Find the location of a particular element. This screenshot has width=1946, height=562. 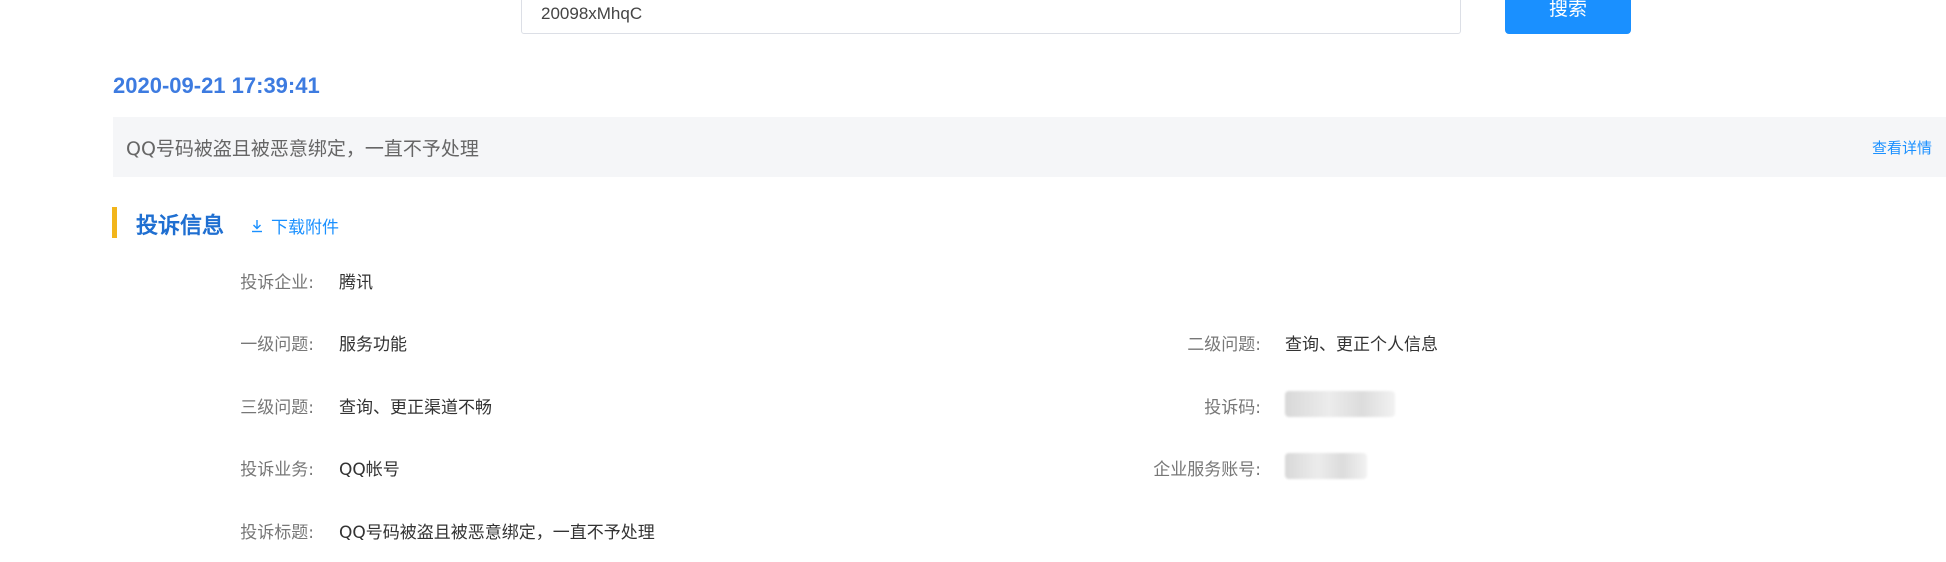

service-account-redaction is located at coordinates (1326, 466).